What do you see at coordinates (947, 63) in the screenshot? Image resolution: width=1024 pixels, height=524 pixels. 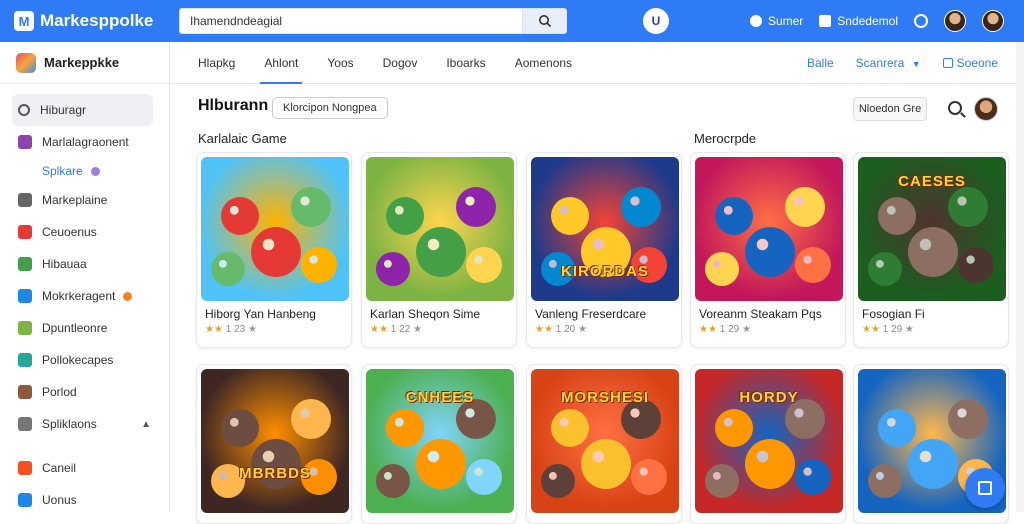 I see `doc-icon` at bounding box center [947, 63].